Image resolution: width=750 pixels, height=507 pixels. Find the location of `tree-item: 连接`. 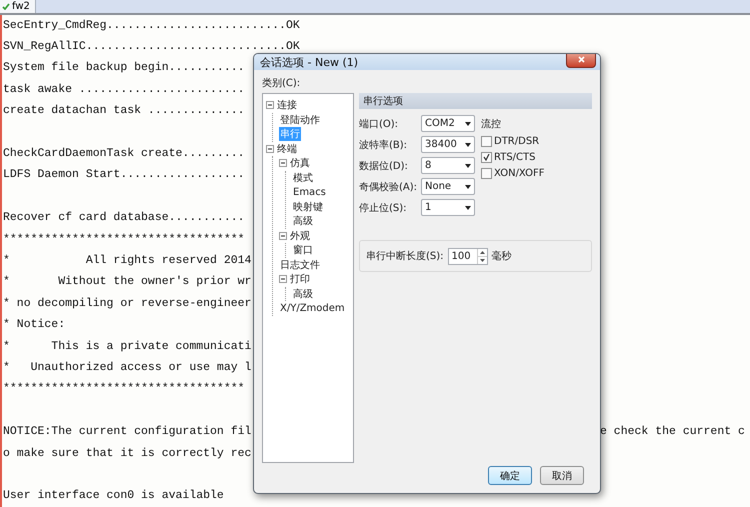

tree-item: 连接 is located at coordinates (287, 105).